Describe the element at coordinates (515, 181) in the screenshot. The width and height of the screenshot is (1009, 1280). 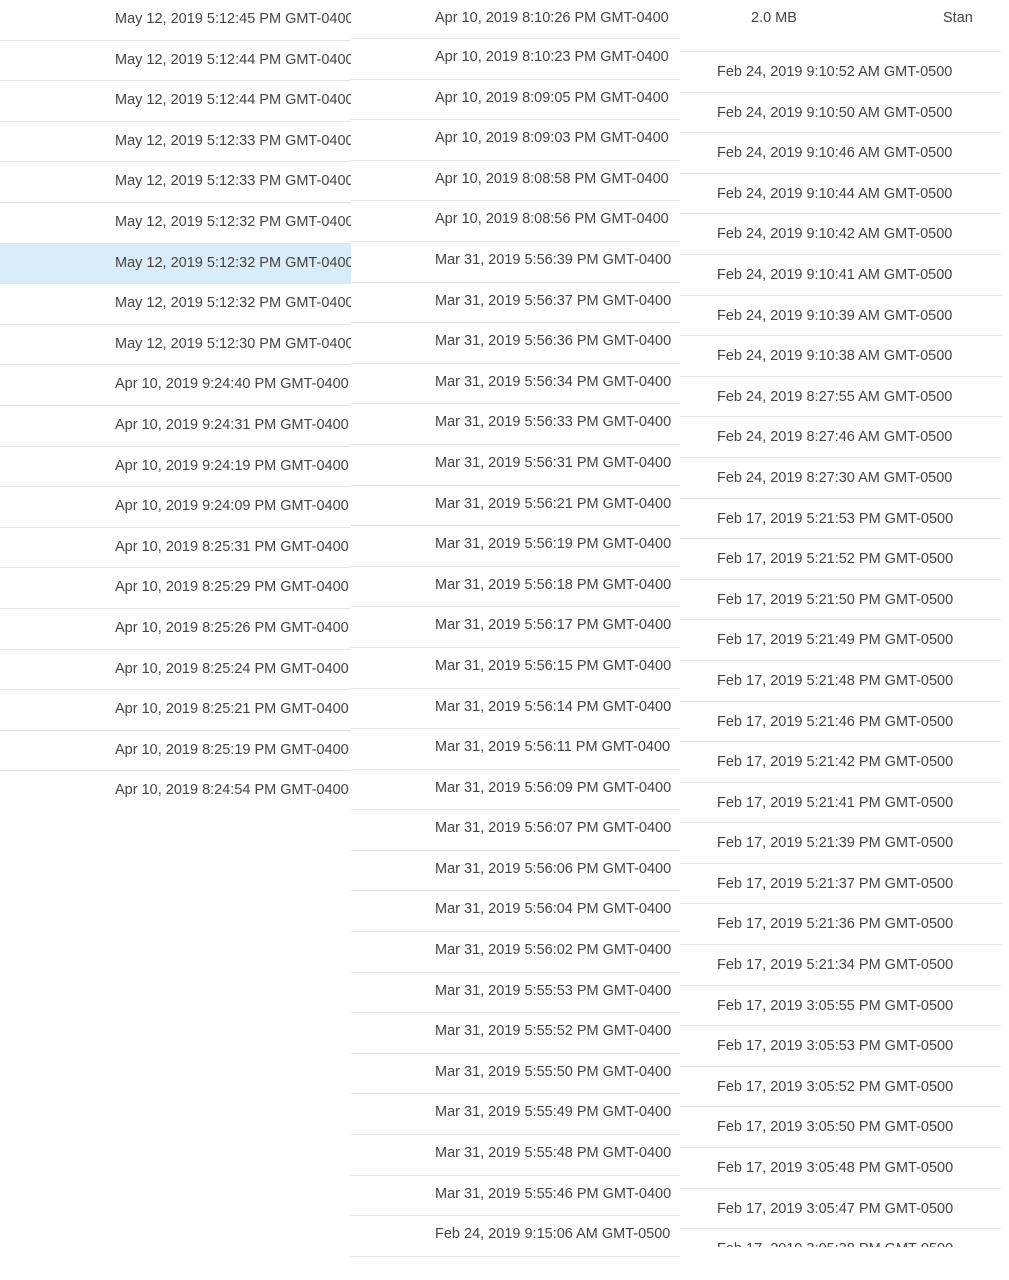
I see `table-row: Apr 10, 2019 8:08:58 PM GMT-0400` at that location.